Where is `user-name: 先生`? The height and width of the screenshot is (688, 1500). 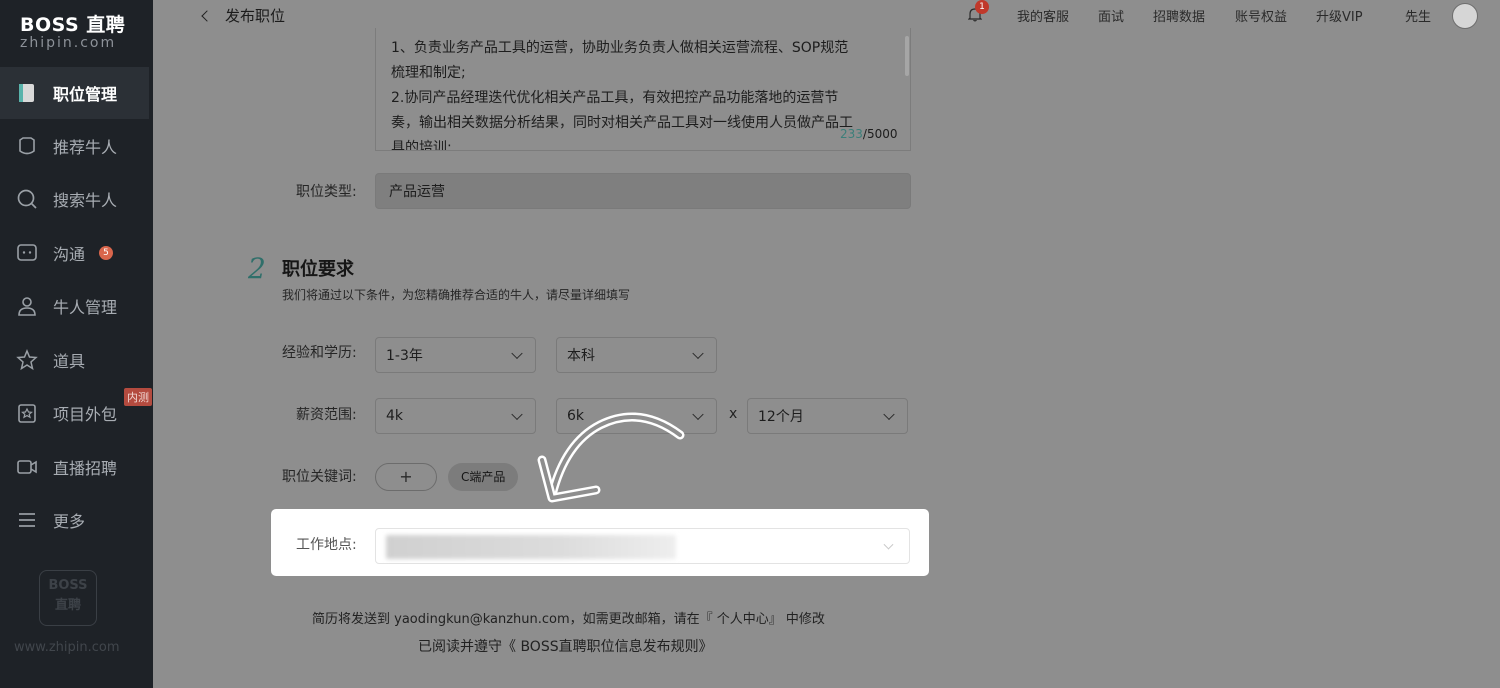 user-name: 先生 is located at coordinates (1418, 15).